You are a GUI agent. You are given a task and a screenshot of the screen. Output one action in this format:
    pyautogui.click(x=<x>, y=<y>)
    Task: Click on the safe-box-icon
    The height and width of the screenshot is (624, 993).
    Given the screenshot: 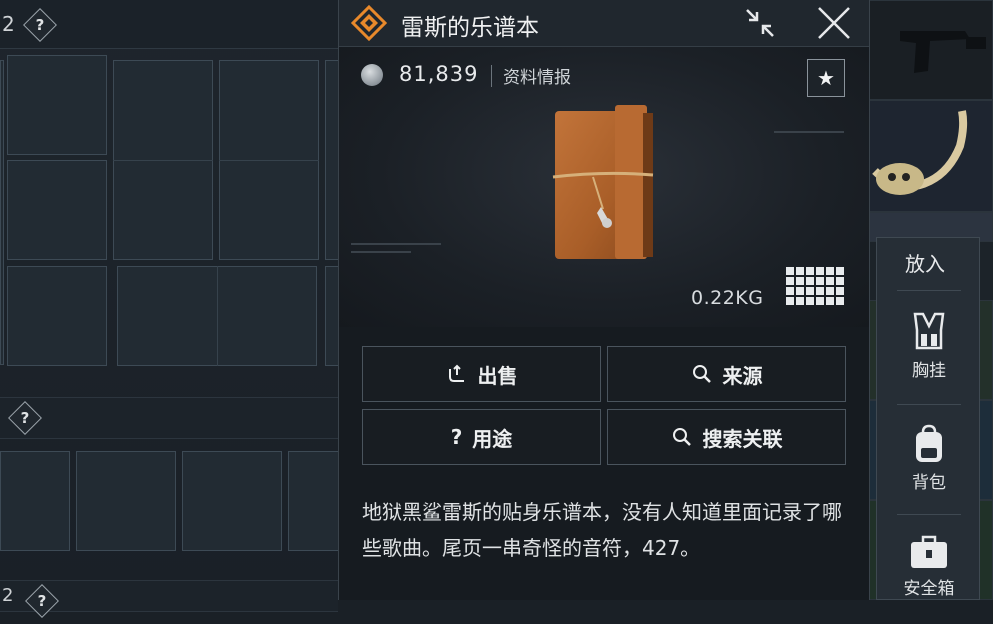 What is the action you would take?
    pyautogui.click(x=929, y=551)
    